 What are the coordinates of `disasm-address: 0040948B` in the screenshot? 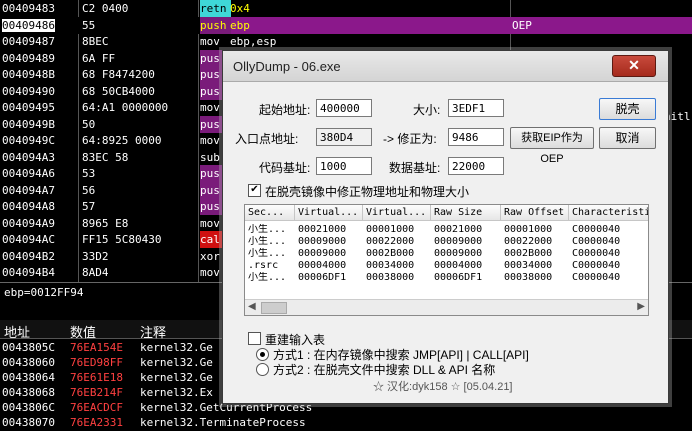 It's located at (28, 74).